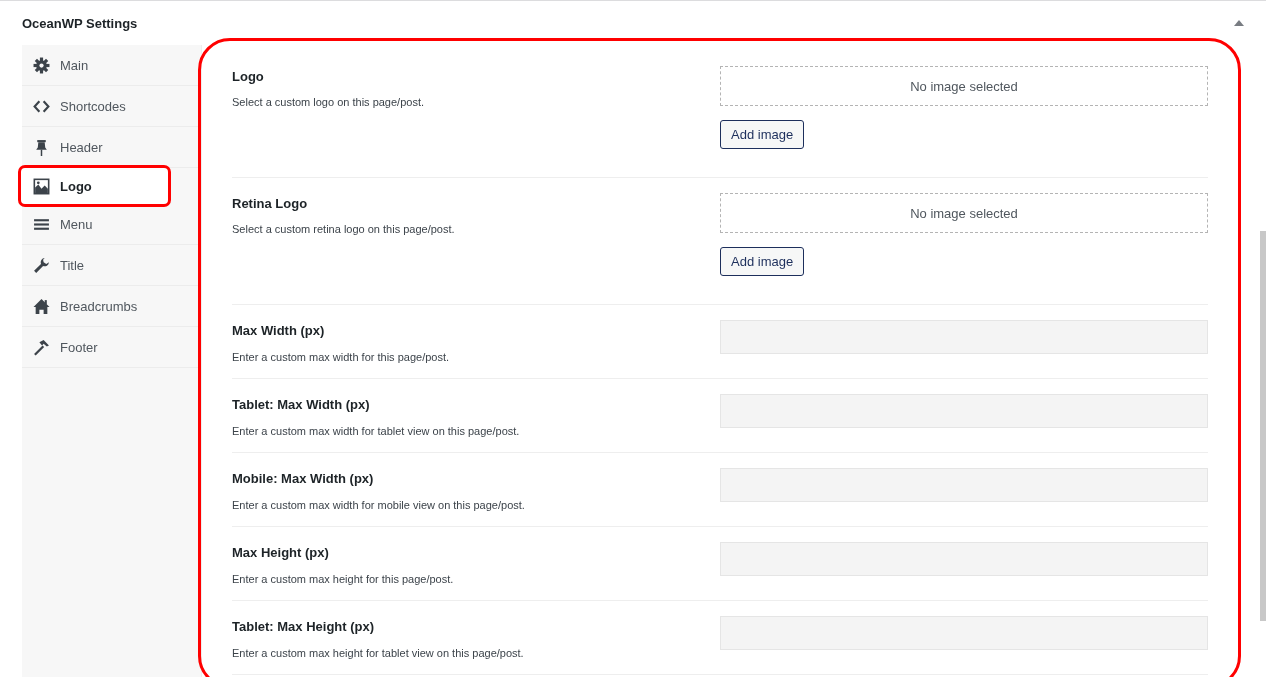 This screenshot has height=677, width=1266. I want to click on collapse-toggle-icon, so click(1239, 23).